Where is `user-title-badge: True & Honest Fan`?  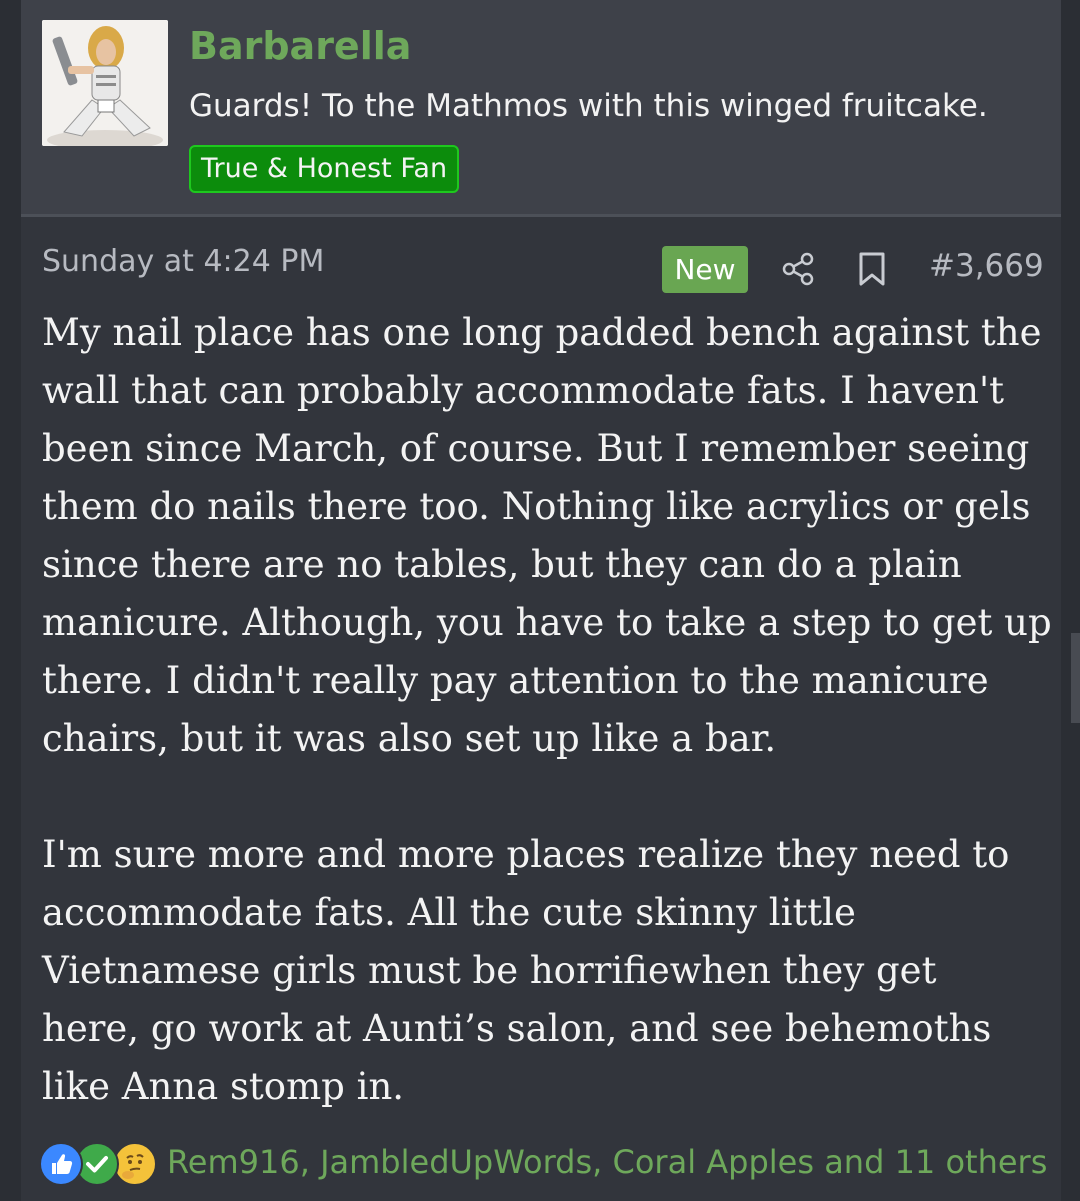 user-title-badge: True & Honest Fan is located at coordinates (324, 169).